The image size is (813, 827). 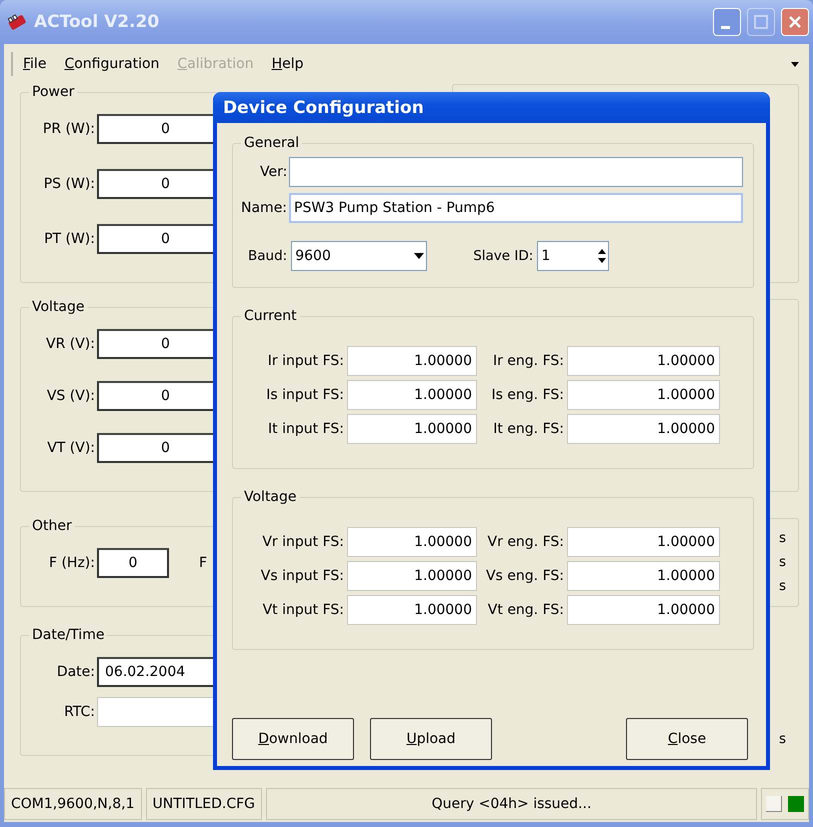 I want to click on field-label: Name:, so click(x=264, y=208).